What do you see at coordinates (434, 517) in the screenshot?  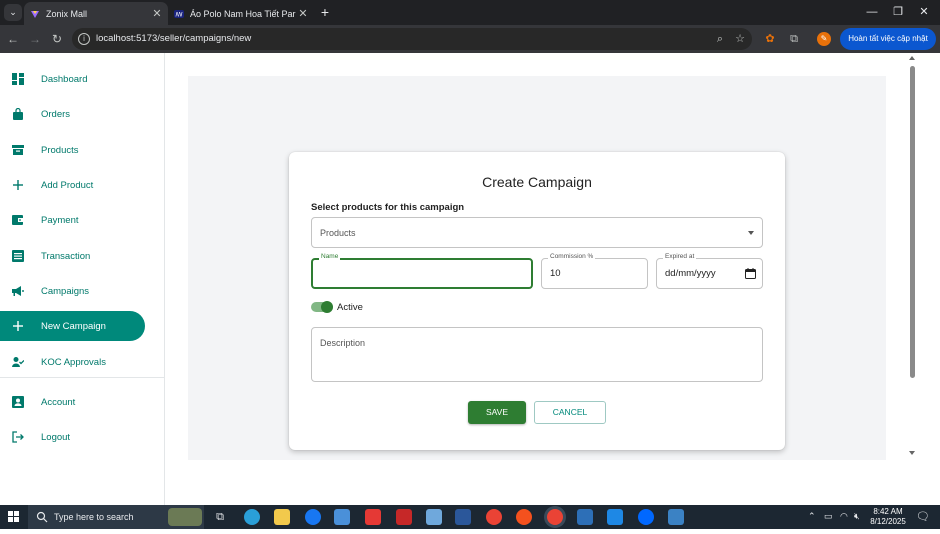 I see `notes-app-icon` at bounding box center [434, 517].